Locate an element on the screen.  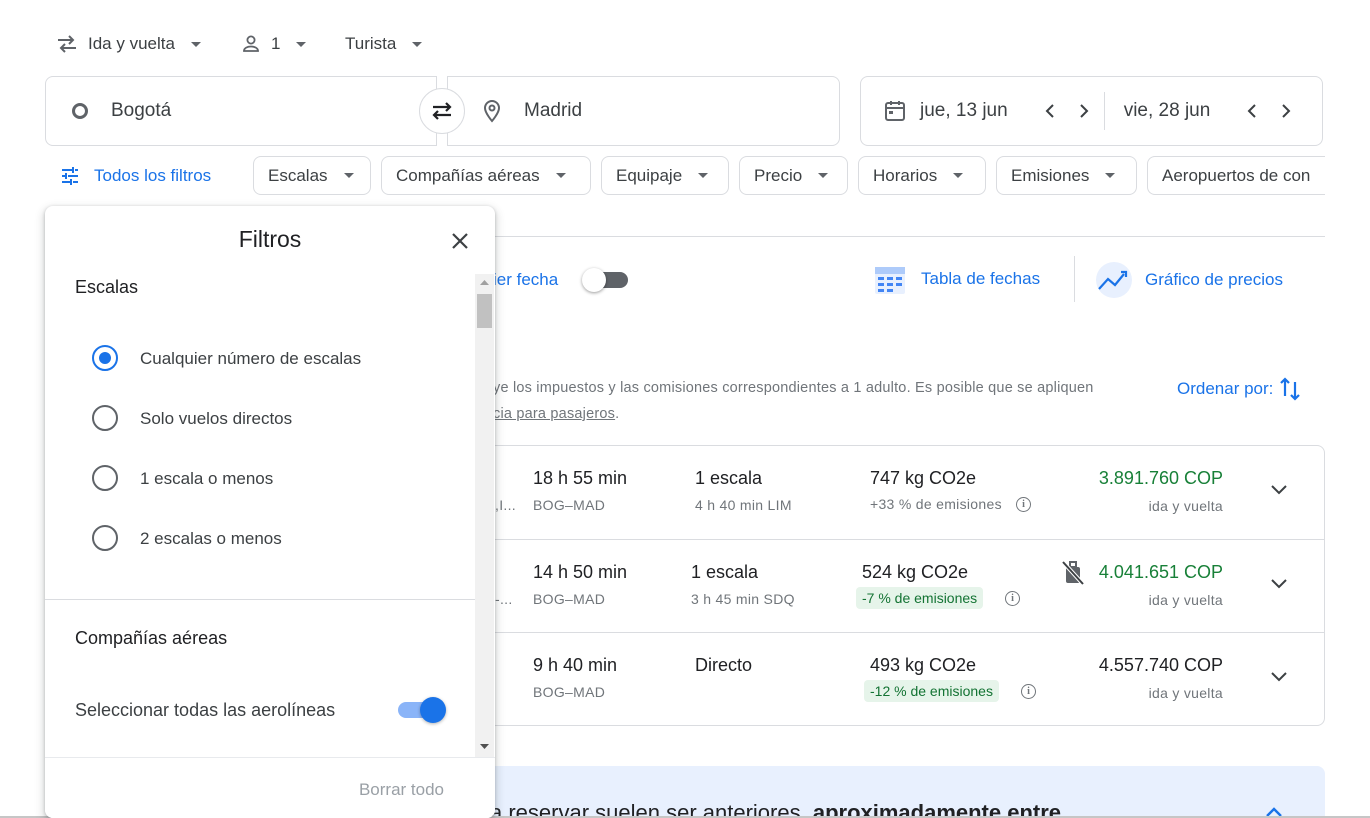
origin-circle-icon is located at coordinates (80, 111).